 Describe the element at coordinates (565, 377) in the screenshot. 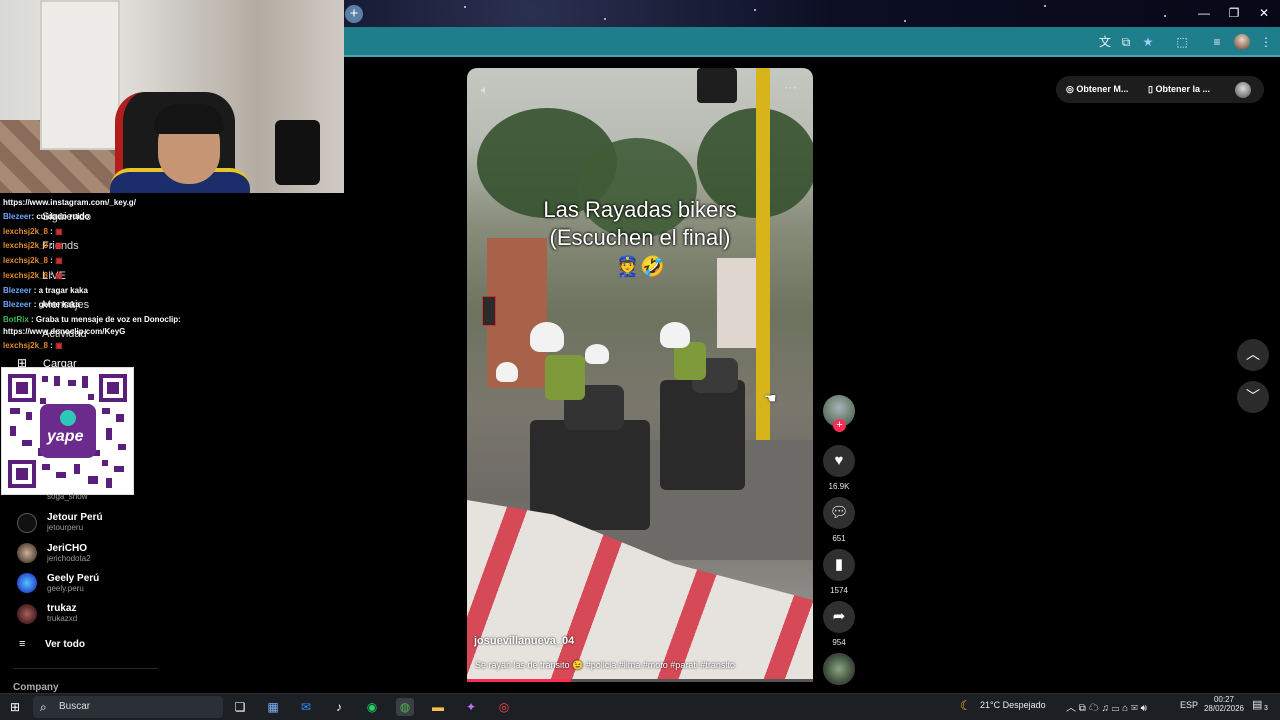

I see `police-vest` at that location.